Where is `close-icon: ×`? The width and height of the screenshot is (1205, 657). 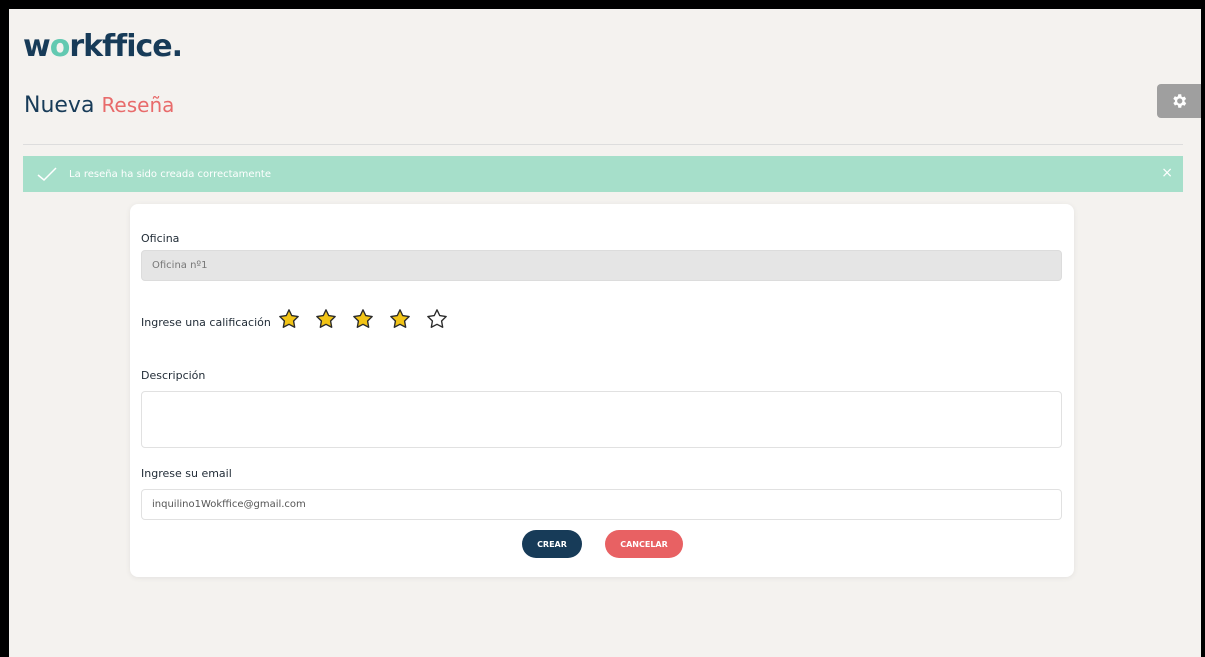 close-icon: × is located at coordinates (1167, 173).